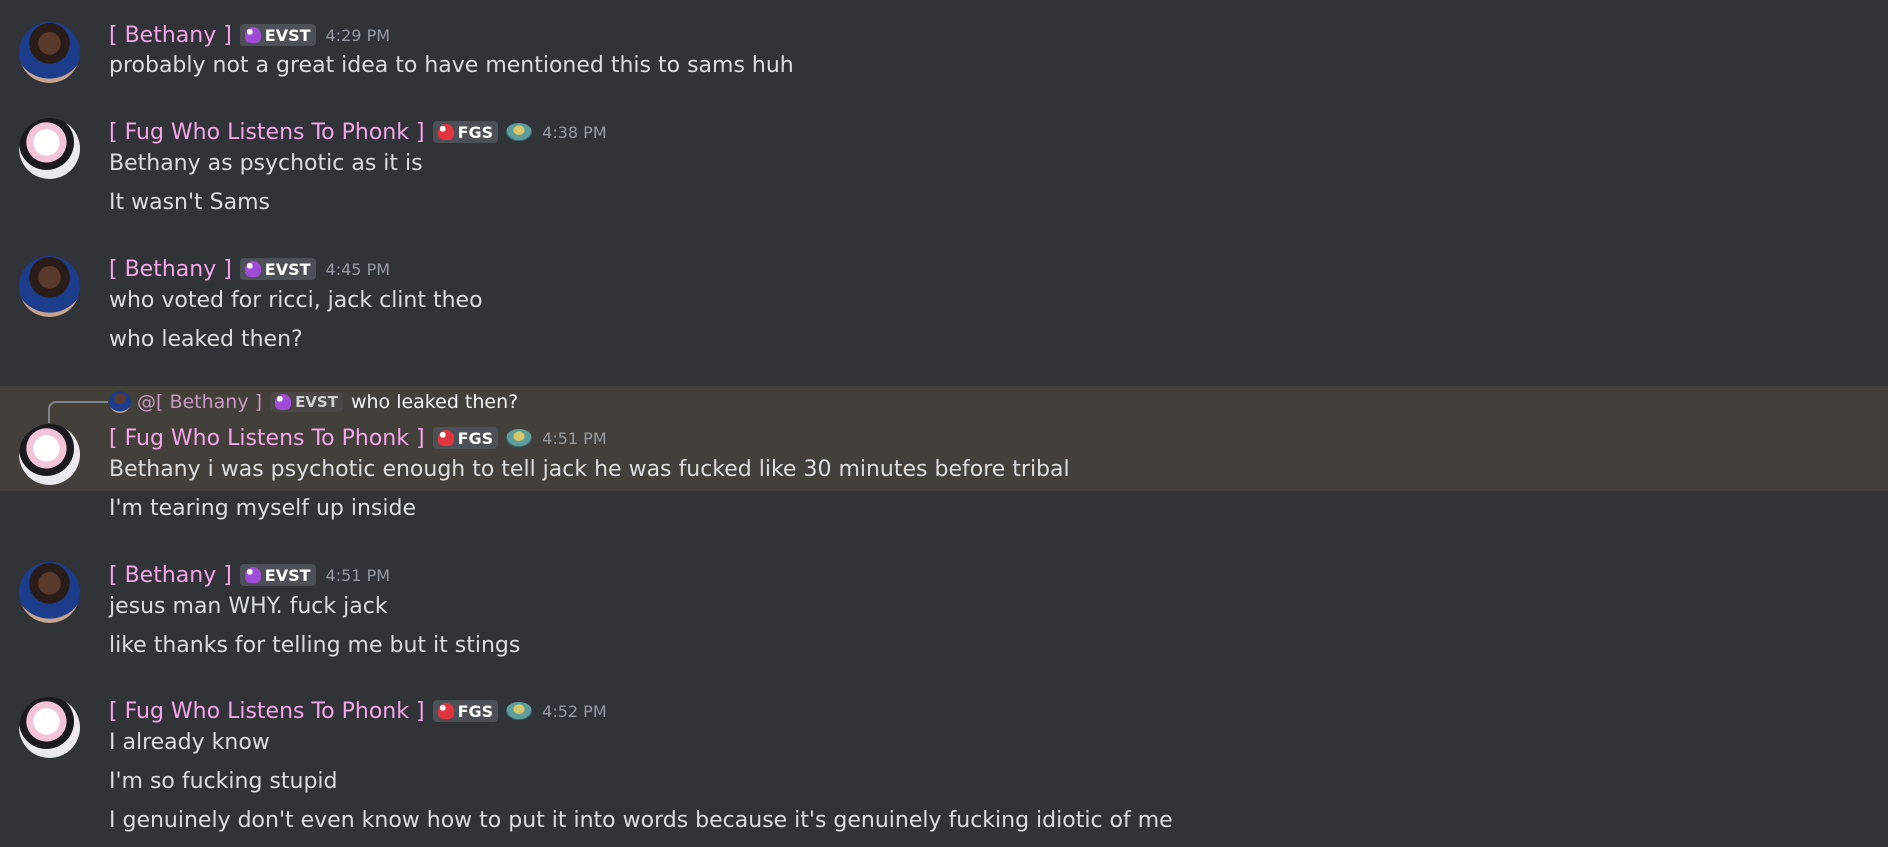 Image resolution: width=1888 pixels, height=847 pixels. What do you see at coordinates (189, 742) in the screenshot?
I see `message-text: I already know` at bounding box center [189, 742].